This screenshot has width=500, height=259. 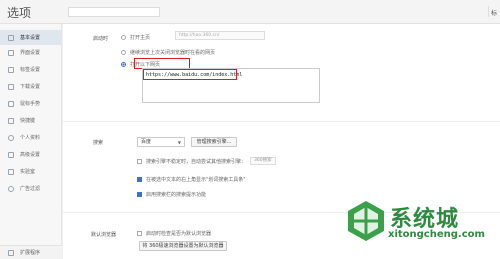 What do you see at coordinates (104, 235) in the screenshot?
I see `default-browser-section-label: 默认浏览器` at bounding box center [104, 235].